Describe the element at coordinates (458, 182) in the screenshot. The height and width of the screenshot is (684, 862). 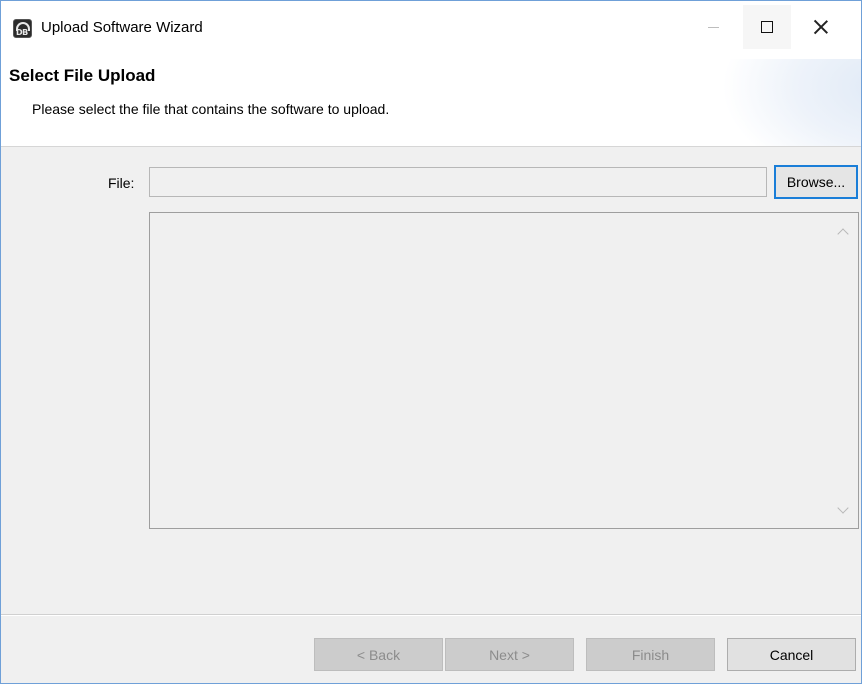
I see `file-path-input` at that location.